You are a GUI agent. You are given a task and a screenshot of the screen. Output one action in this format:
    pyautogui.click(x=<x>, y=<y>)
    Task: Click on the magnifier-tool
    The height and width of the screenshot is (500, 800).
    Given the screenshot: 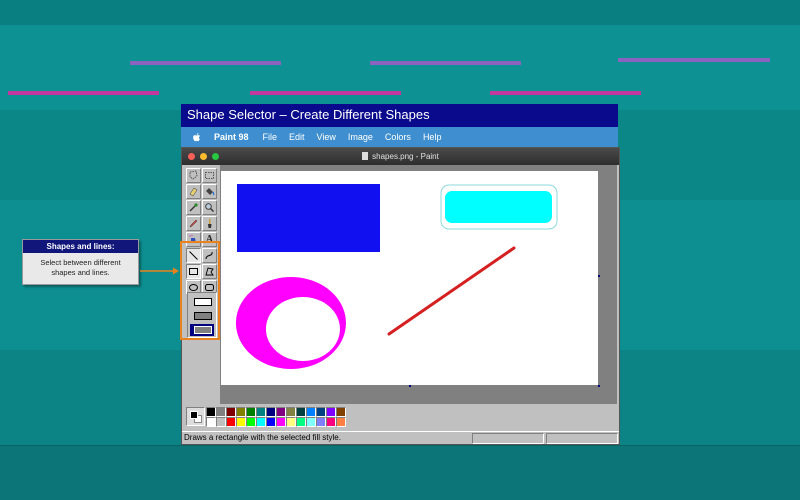 What is the action you would take?
    pyautogui.click(x=209, y=207)
    